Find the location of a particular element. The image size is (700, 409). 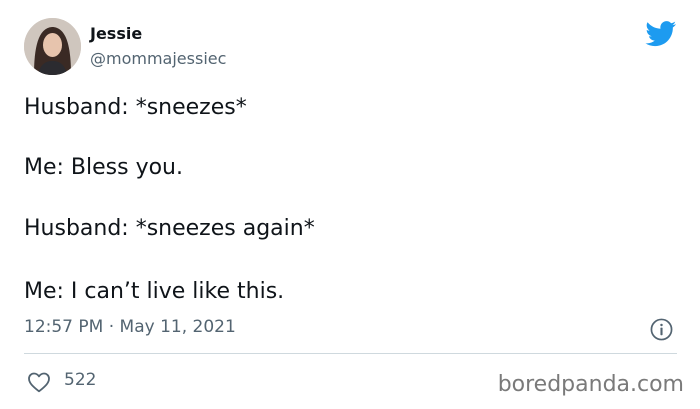

heart-icon is located at coordinates (39, 382).